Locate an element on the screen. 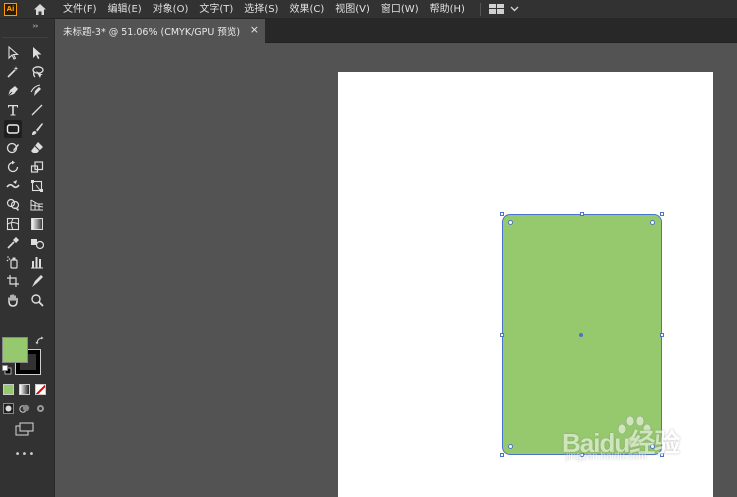 The width and height of the screenshot is (737, 497). eraser-tool-icon is located at coordinates (37, 147).